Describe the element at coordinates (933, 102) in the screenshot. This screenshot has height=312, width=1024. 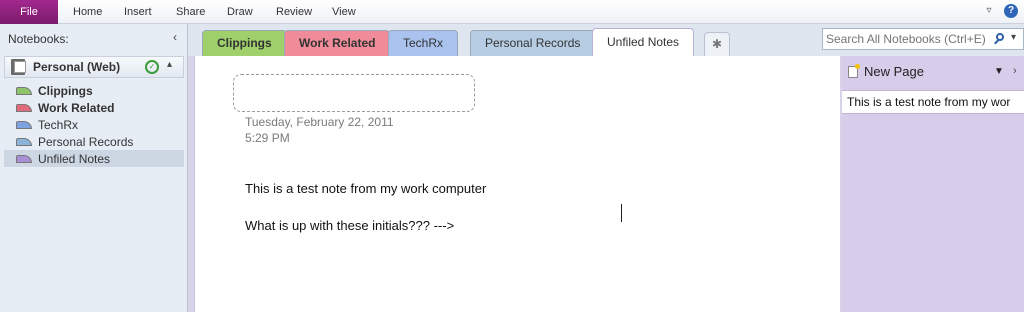
I see `page-list-item: This is a test note from my wor` at that location.